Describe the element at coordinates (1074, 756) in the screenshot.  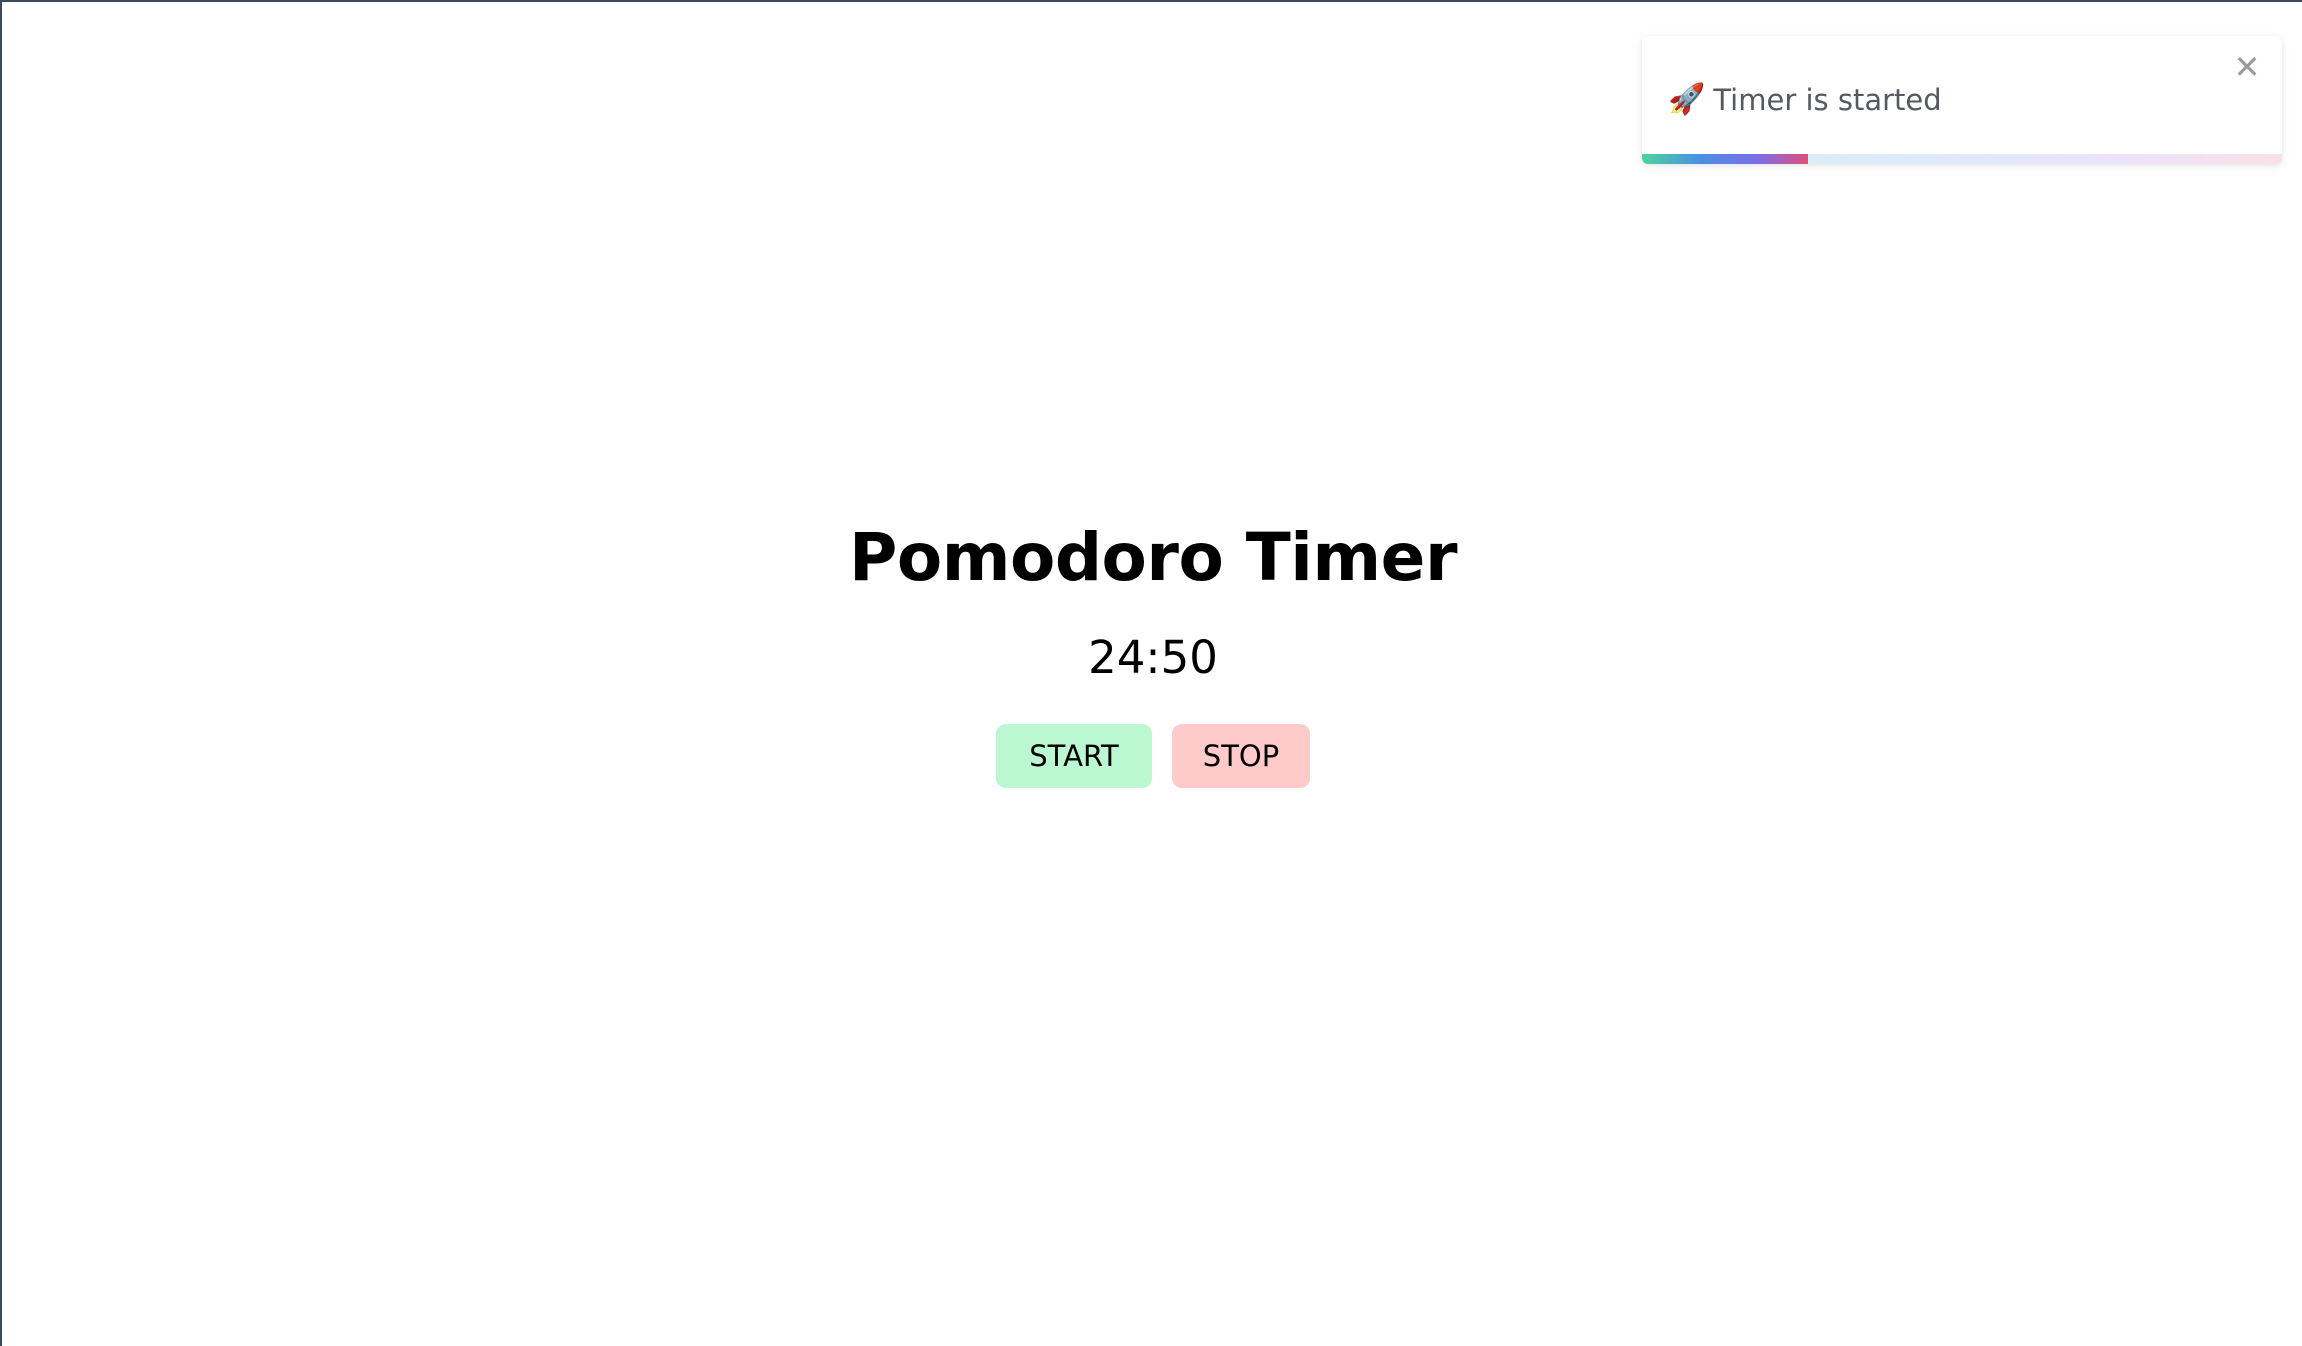
I see `start-button: START` at that location.